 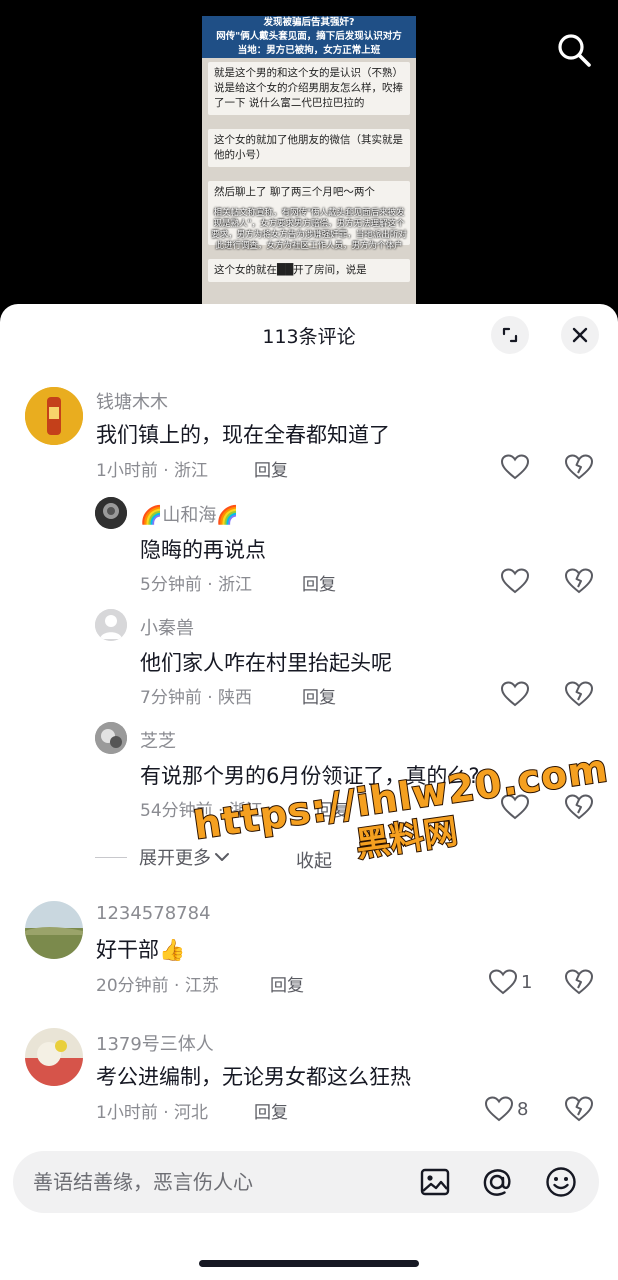 I want to click on default-avatar-icon, so click(x=111, y=625).